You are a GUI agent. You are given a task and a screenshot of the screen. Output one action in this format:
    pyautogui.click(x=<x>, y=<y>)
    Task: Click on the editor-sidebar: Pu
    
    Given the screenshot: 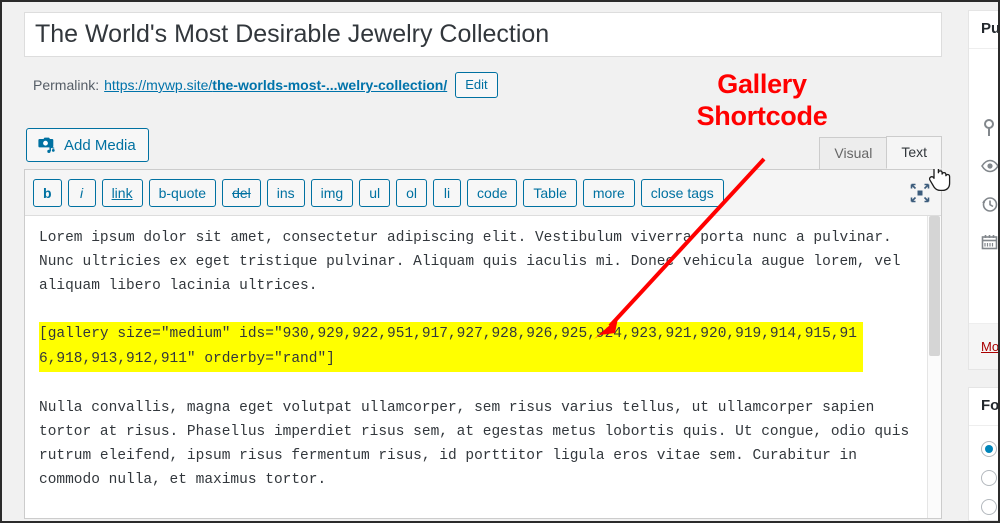 What is the action you would take?
    pyautogui.click(x=980, y=261)
    